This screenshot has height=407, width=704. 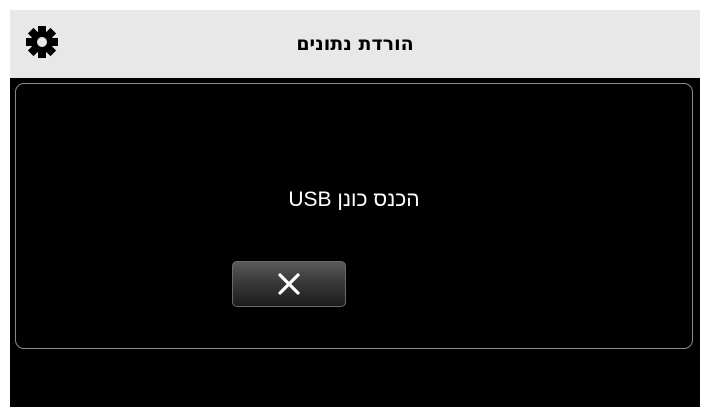 I want to click on dialog-message: הכנס כונן USB, so click(x=354, y=199).